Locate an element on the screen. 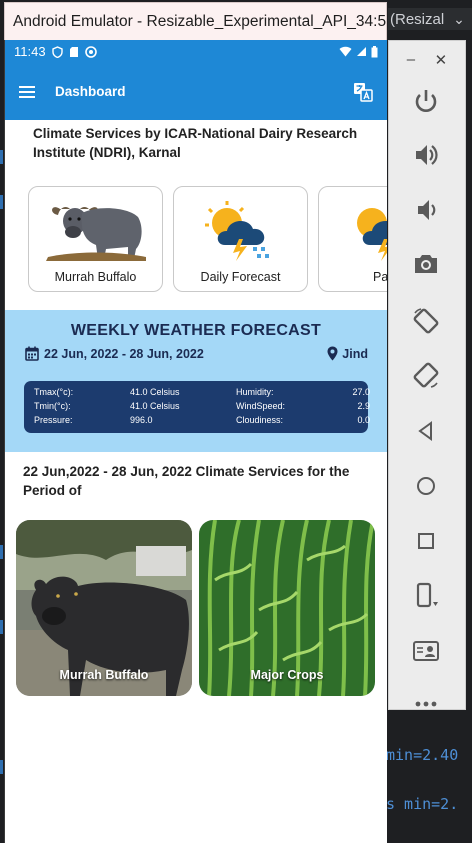 This screenshot has width=472, height=843. translate-icon is located at coordinates (363, 92).